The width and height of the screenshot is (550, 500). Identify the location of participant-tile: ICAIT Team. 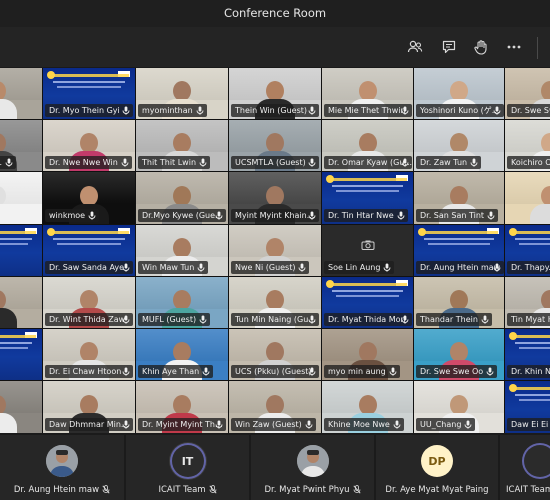
(525, 467).